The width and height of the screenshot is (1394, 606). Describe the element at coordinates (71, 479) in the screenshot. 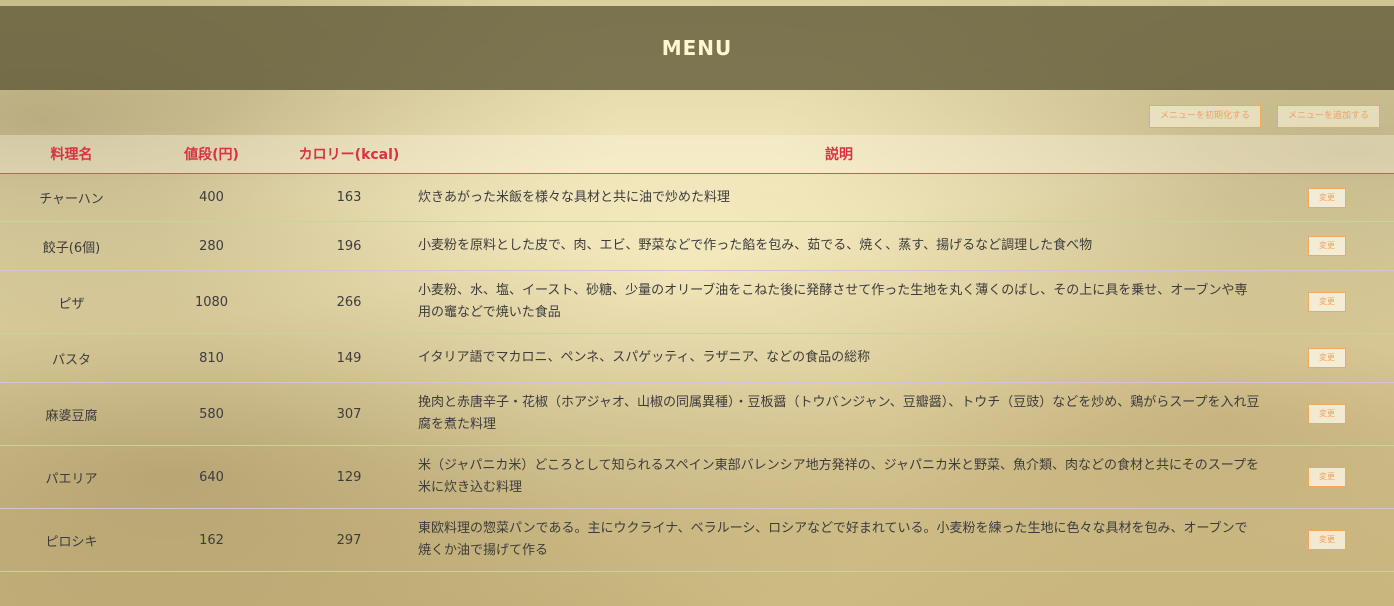

I see `dish-name: パエリア` at that location.